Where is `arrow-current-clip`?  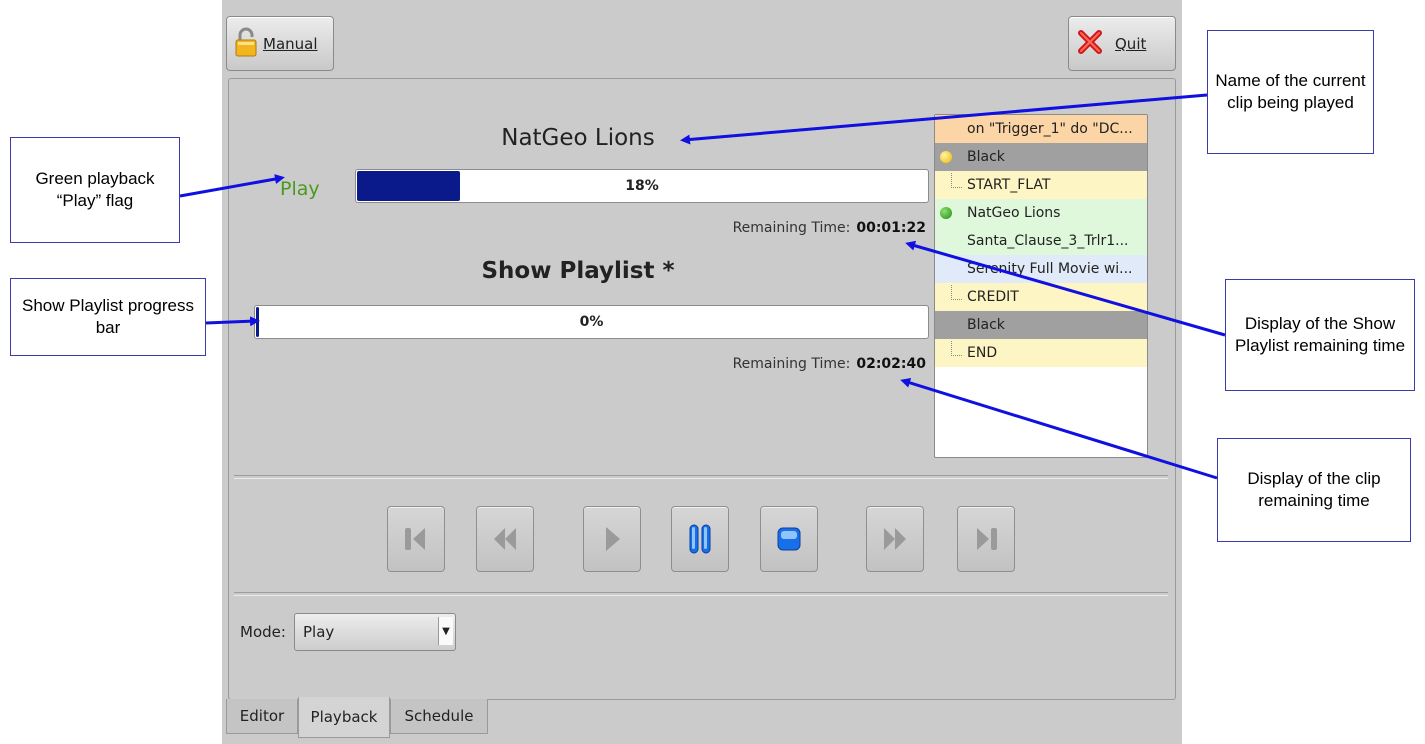 arrow-current-clip is located at coordinates (944, 119).